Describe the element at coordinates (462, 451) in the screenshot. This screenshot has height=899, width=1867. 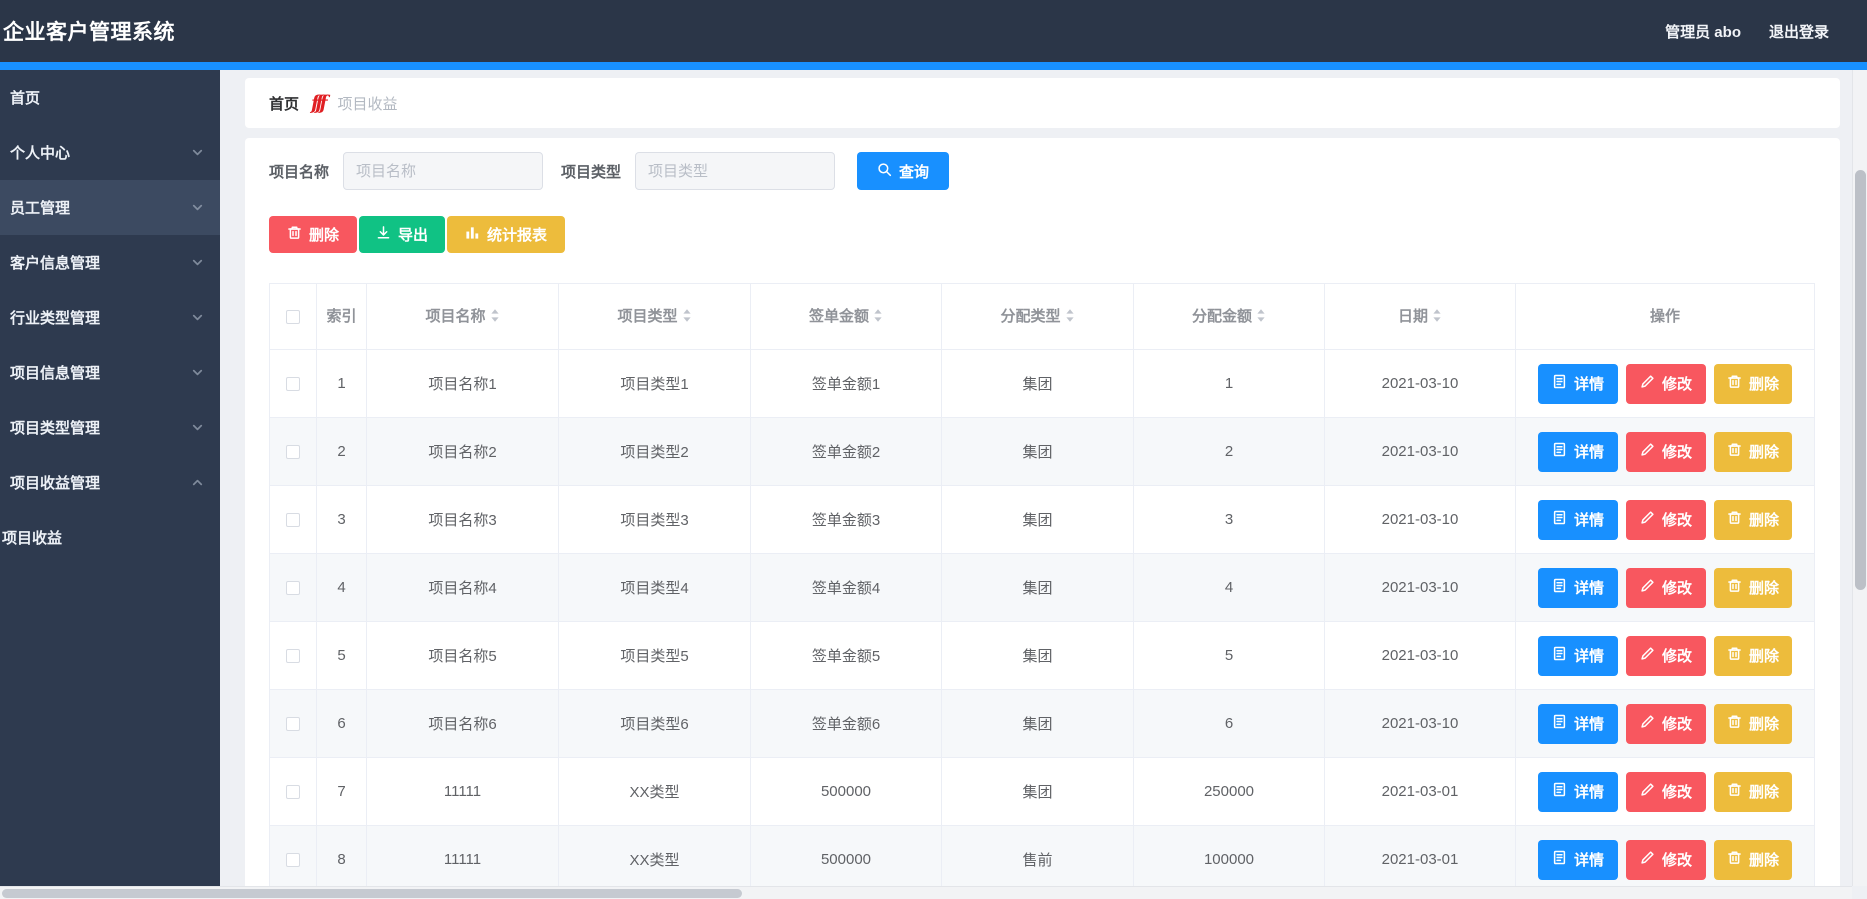
I see `cell-project-name: 项目名称2` at that location.